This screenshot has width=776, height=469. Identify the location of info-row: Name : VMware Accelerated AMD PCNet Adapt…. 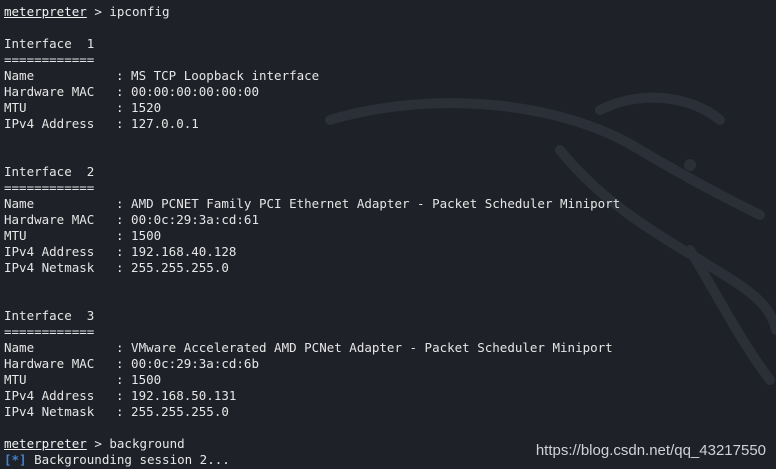
(390, 348).